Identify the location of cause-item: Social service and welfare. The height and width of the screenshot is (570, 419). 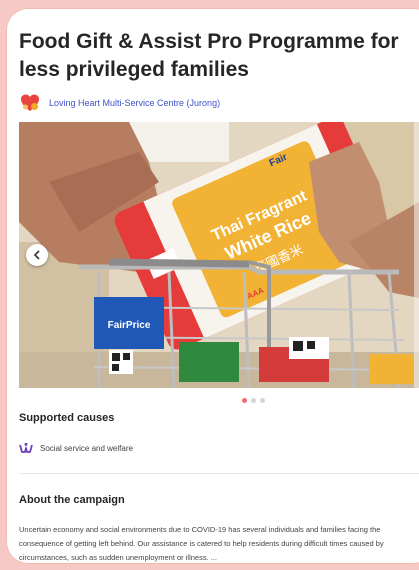
(76, 448).